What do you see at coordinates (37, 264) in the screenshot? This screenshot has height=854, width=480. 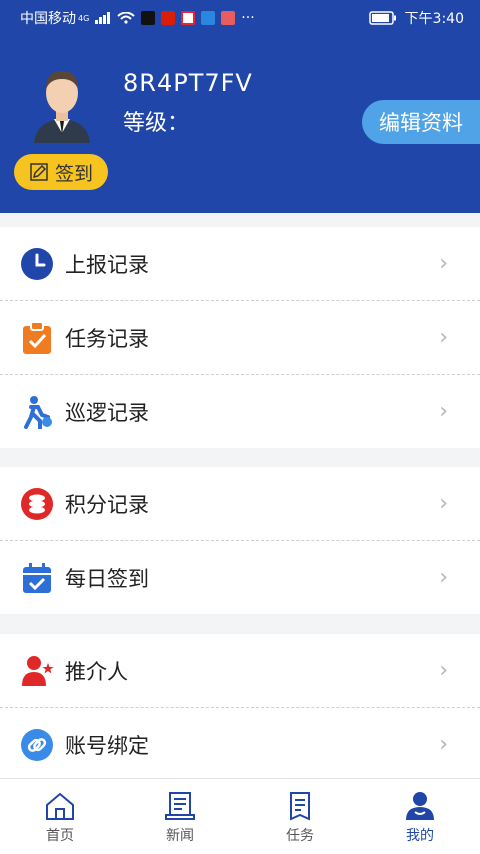 I see `clock-icon` at bounding box center [37, 264].